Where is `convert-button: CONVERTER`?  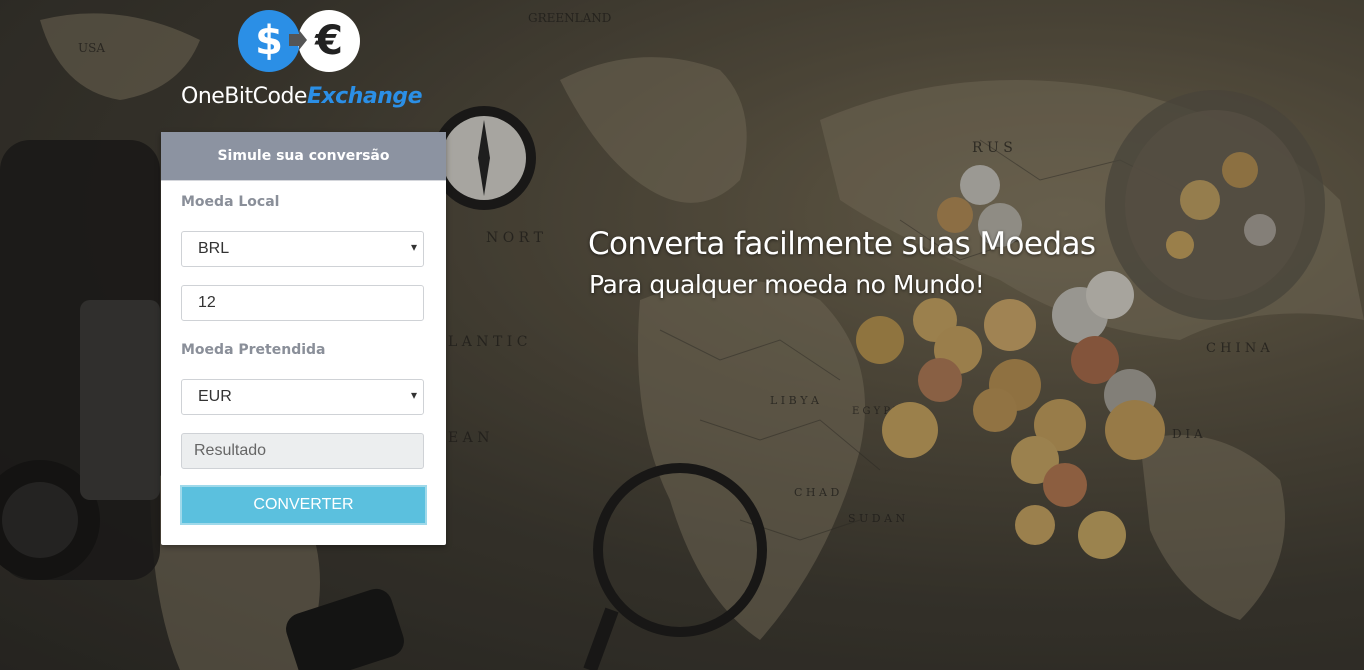 convert-button: CONVERTER is located at coordinates (303, 505).